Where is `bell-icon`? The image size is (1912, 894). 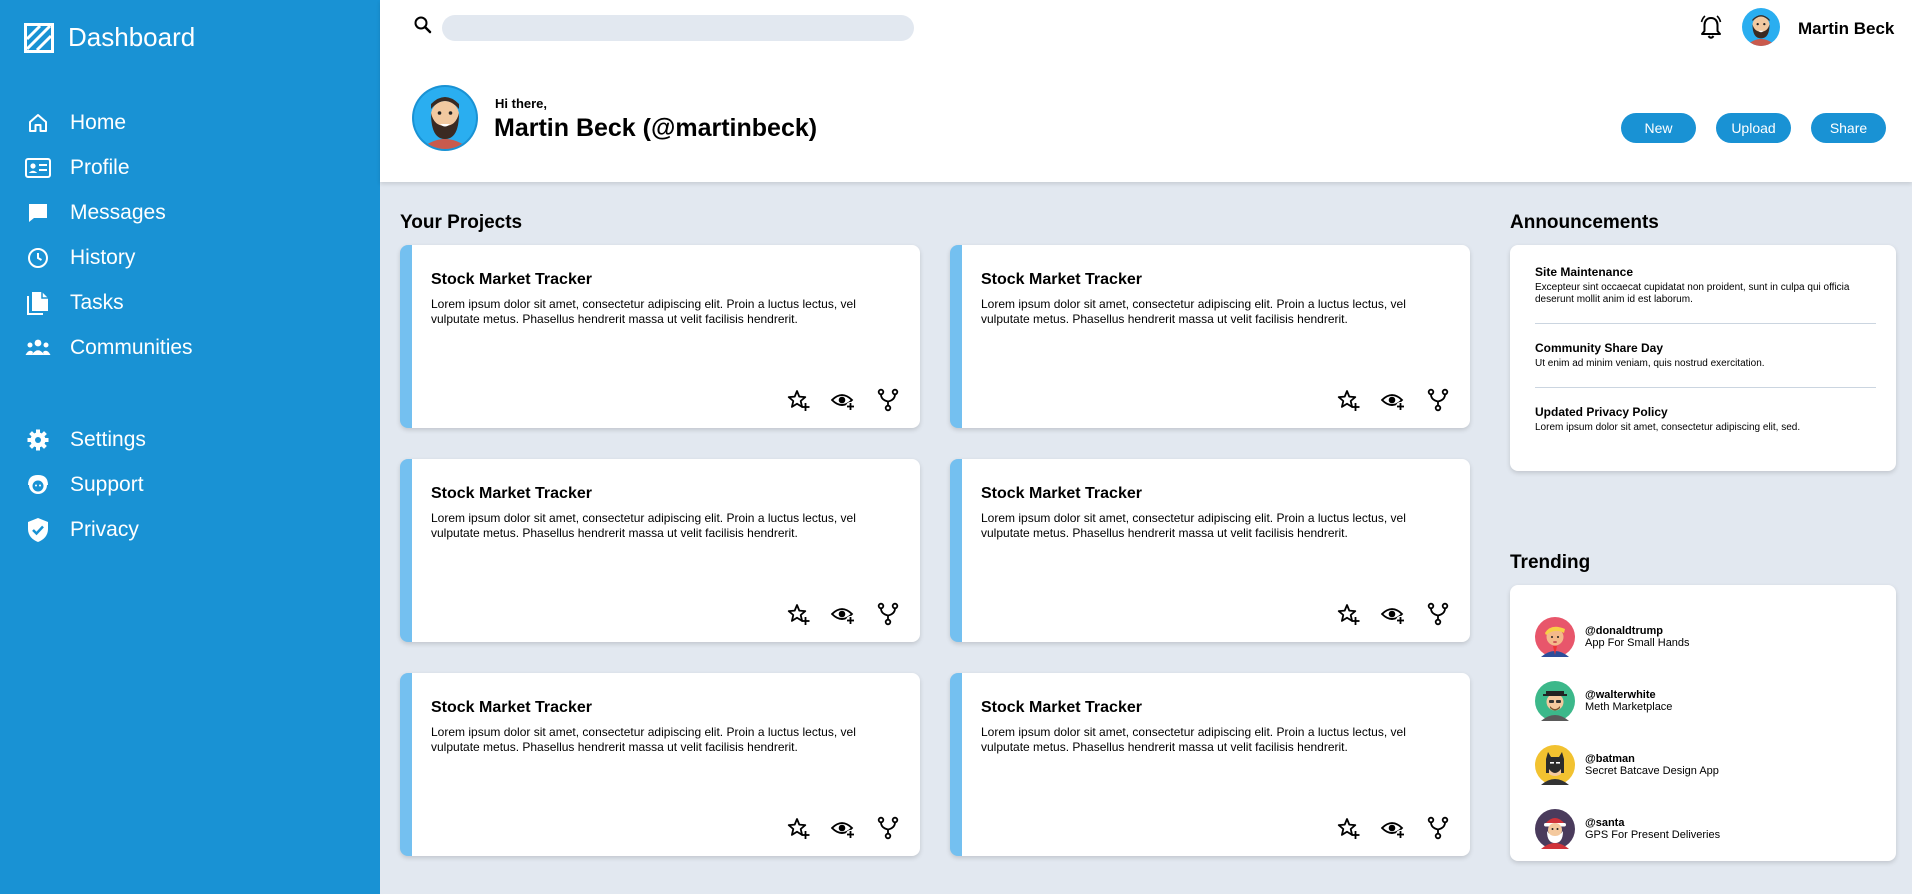
bell-icon is located at coordinates (1711, 28).